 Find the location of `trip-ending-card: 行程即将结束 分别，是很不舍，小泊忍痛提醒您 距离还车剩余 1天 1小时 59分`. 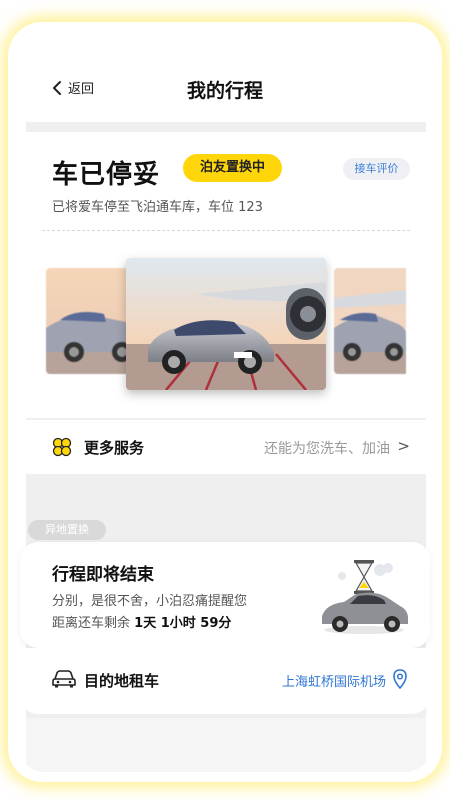

trip-ending-card: 行程即将结束 分别，是很不舍，小泊忍痛提醒您 距离还车剩余 1天 1小时 59分 is located at coordinates (225, 595).